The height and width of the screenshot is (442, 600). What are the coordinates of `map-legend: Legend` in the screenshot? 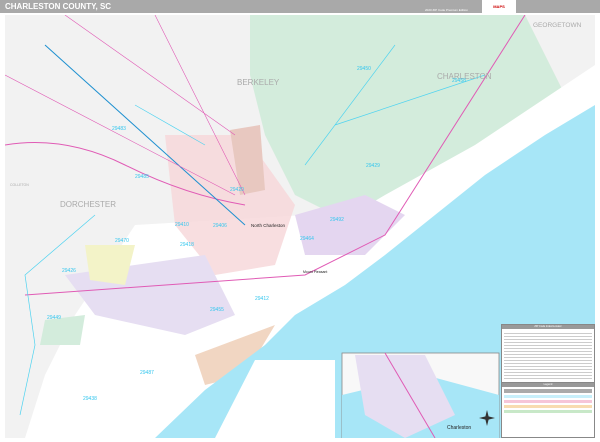 It's located at (548, 410).